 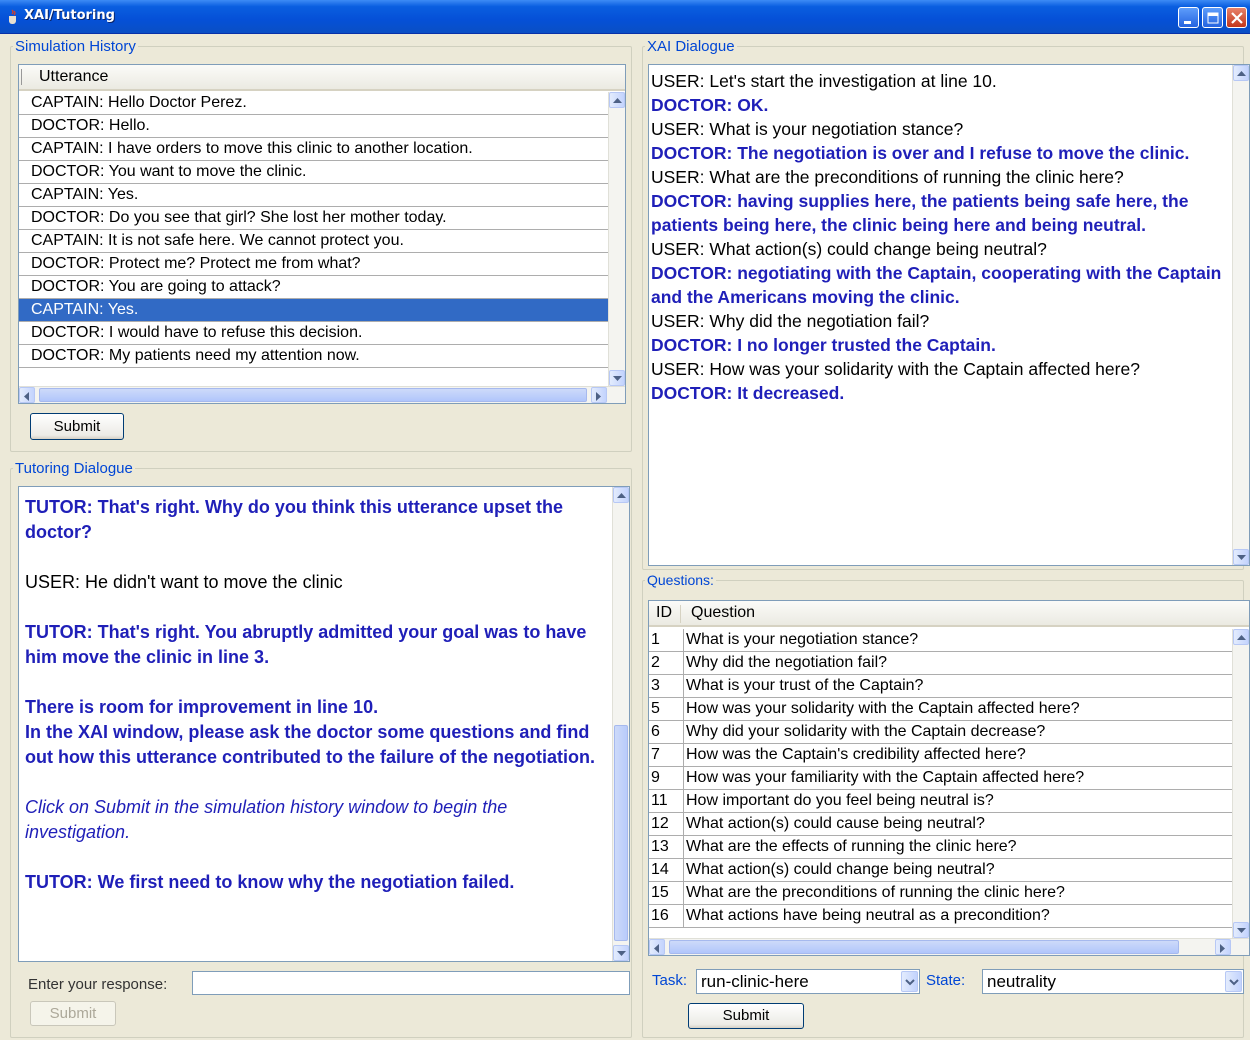 I want to click on utterance-row: CAPTAIN: Hello Doctor Perez., so click(x=313, y=103).